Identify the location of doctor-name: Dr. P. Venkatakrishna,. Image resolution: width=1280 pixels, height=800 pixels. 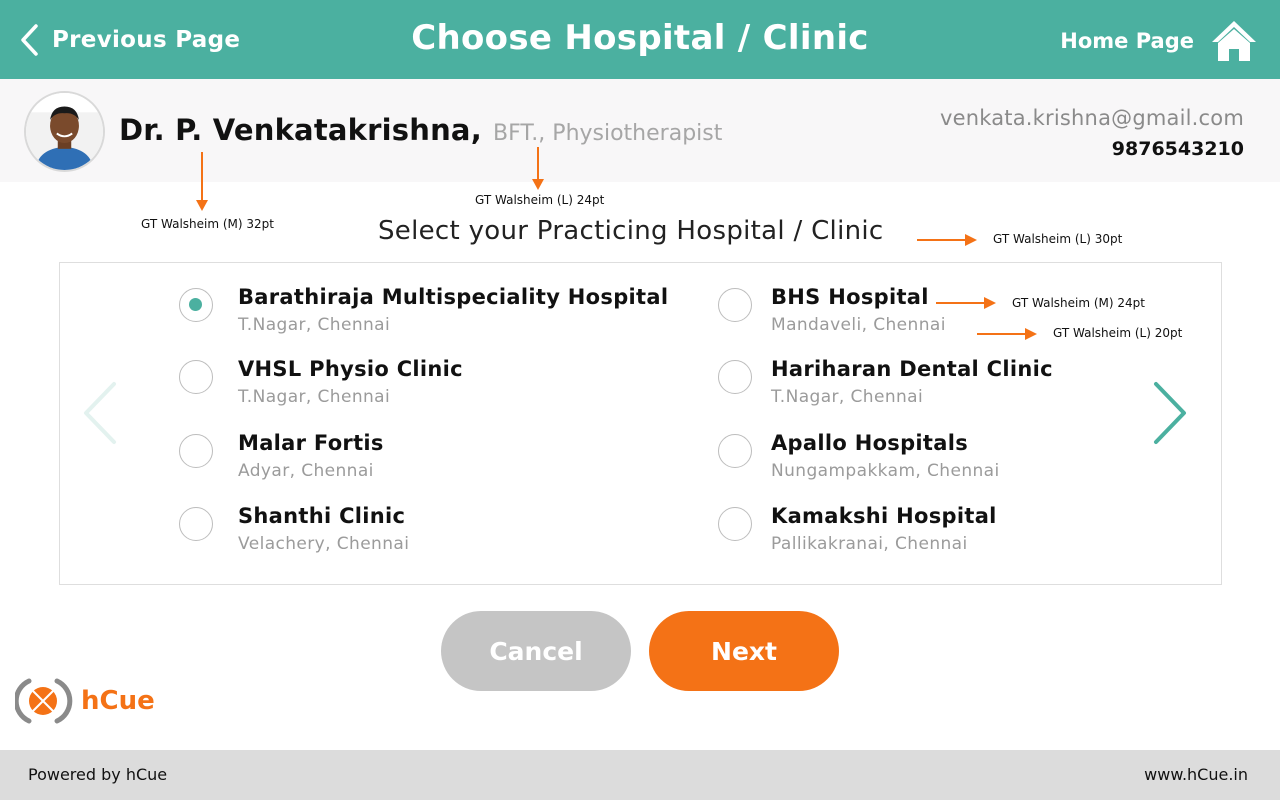
(300, 130).